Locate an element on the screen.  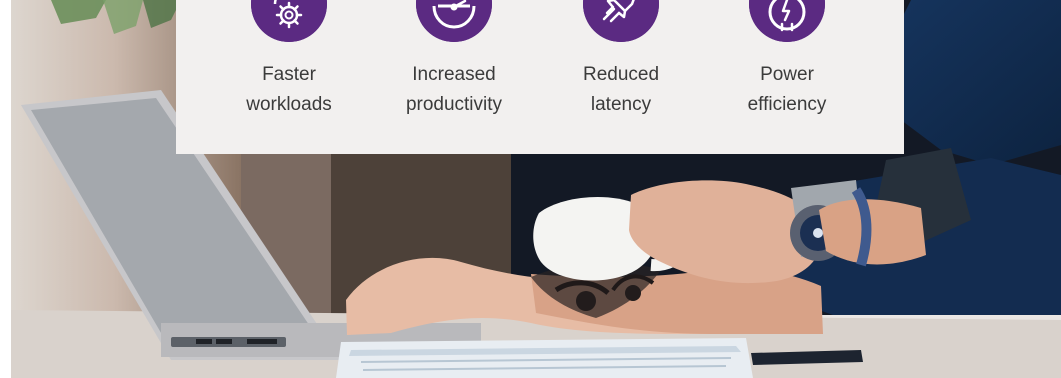
benefit-label: Power efficiency is located at coordinates (787, 89).